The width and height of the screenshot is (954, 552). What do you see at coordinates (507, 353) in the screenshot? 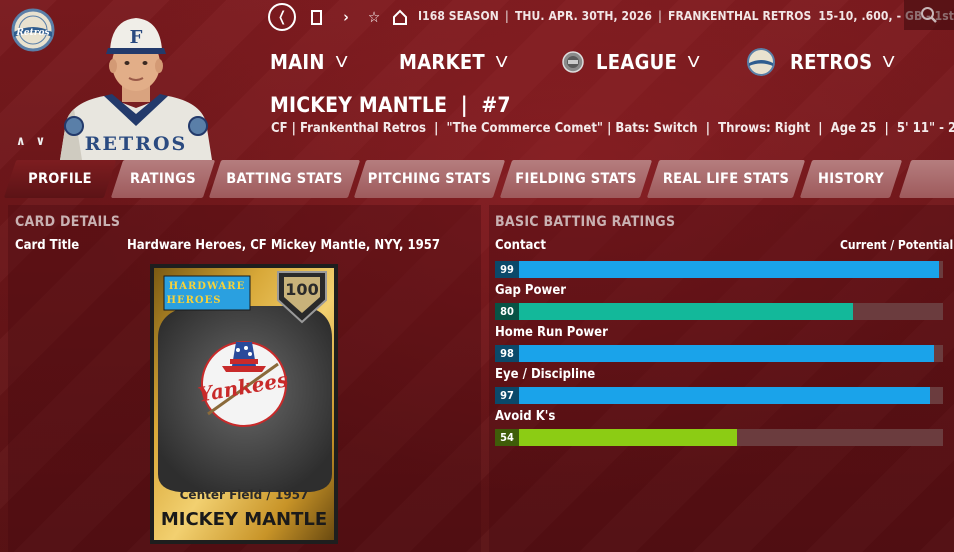
I see `rating-value: 98` at bounding box center [507, 353].